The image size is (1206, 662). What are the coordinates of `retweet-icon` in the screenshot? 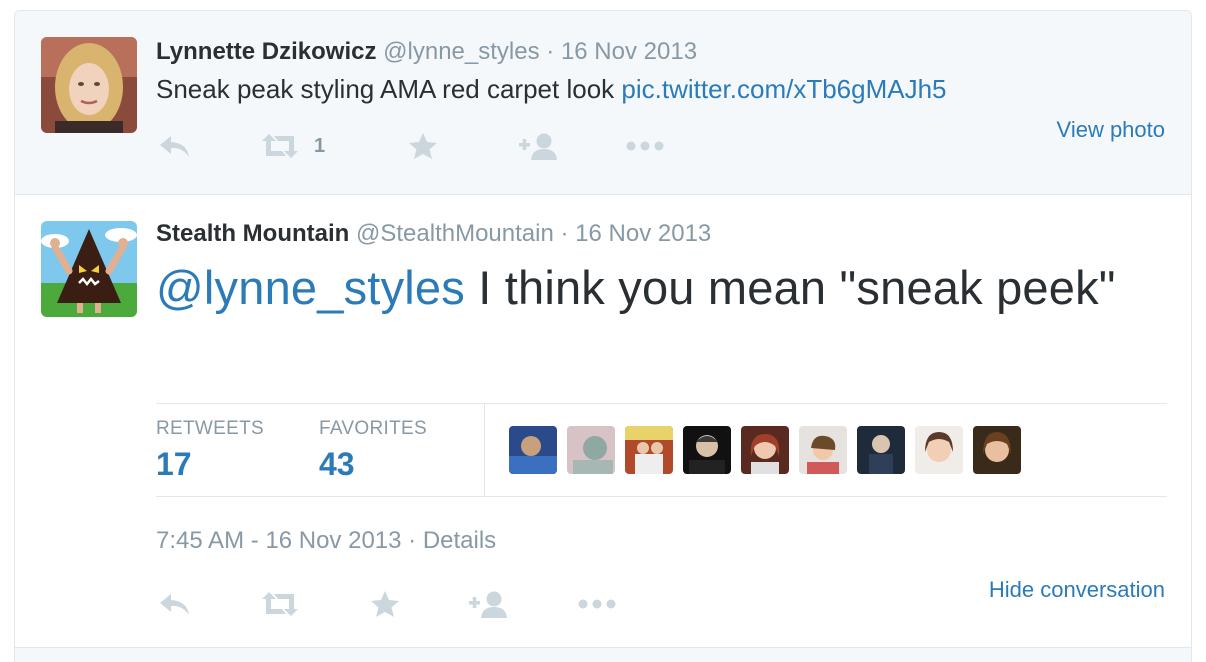 It's located at (280, 604).